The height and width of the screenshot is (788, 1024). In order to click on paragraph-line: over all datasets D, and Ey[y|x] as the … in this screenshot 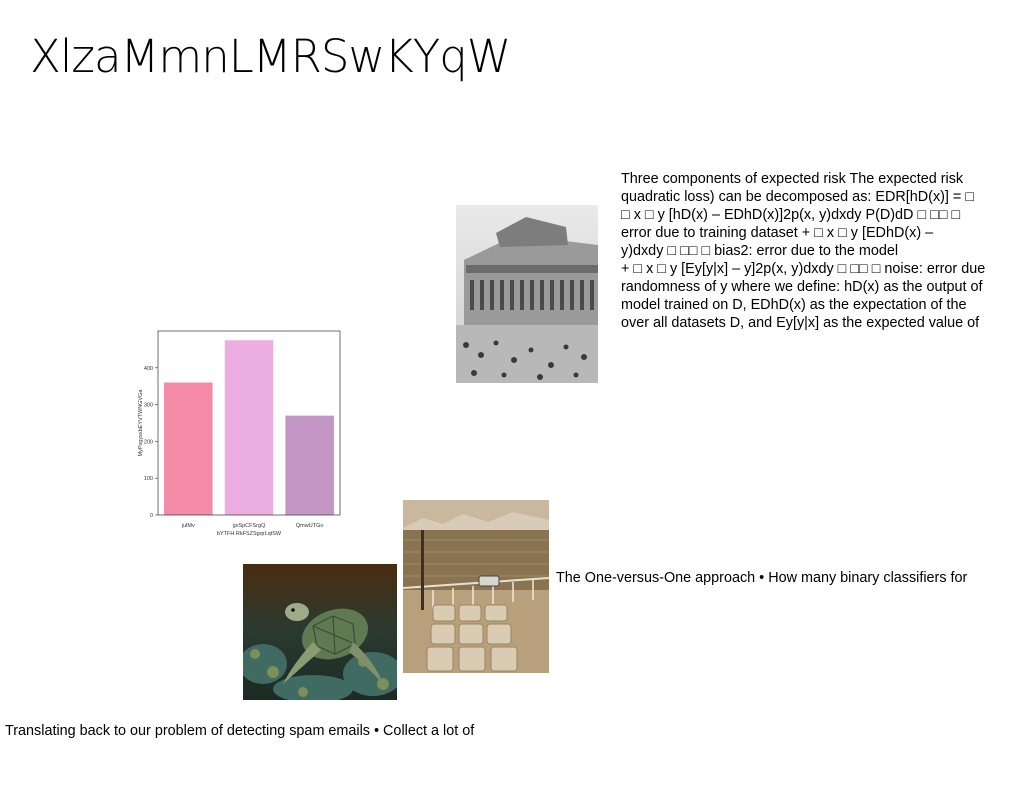, I will do `click(800, 323)`.